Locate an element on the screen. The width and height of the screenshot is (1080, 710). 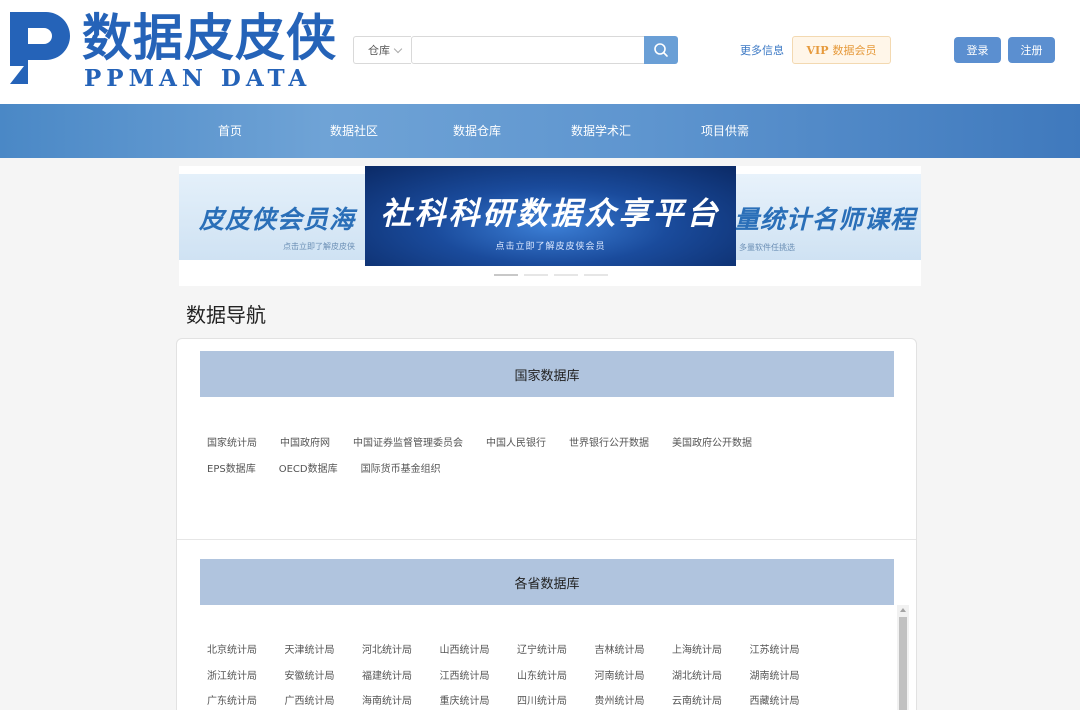
search-input is located at coordinates (528, 50).